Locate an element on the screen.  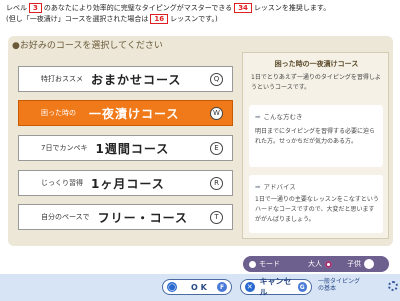
target-audience-text: 明日までにタイピングを習得する必要に迫られた方。せっかちだが気力のある方。 is located at coordinates (315, 136).